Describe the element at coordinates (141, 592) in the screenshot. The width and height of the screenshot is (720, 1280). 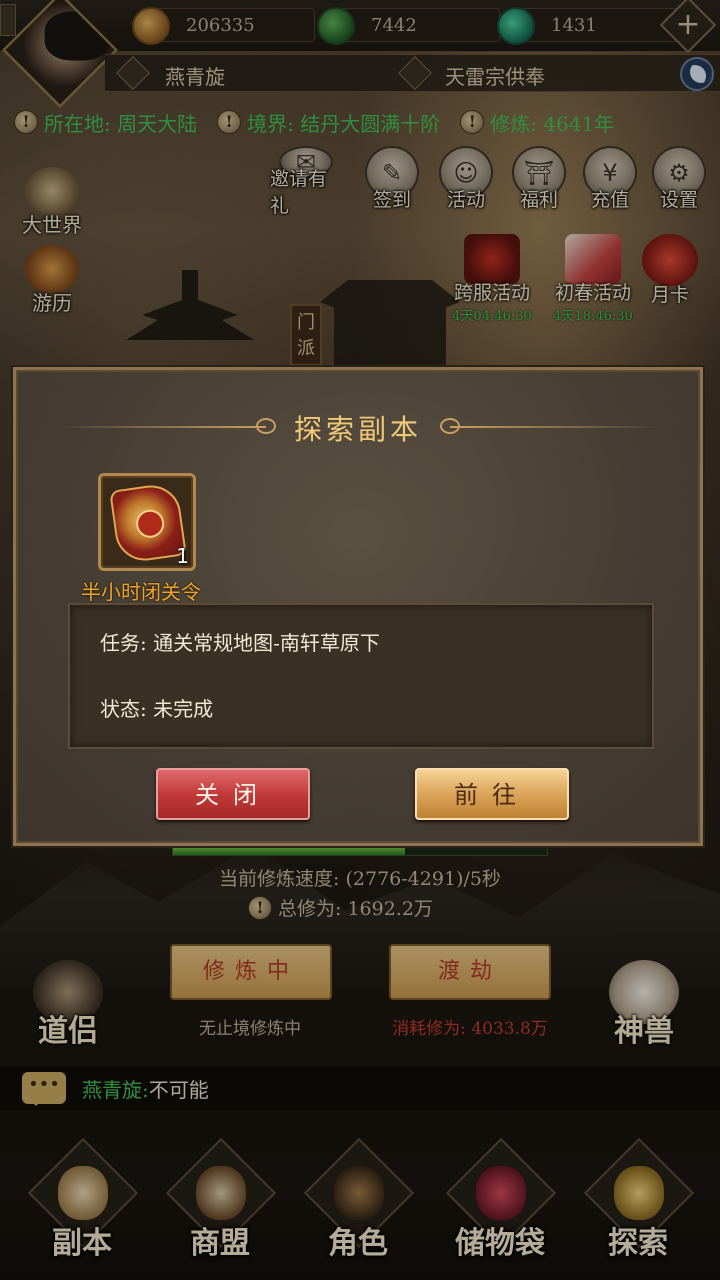
I see `item-name: 半小时闭关令` at that location.